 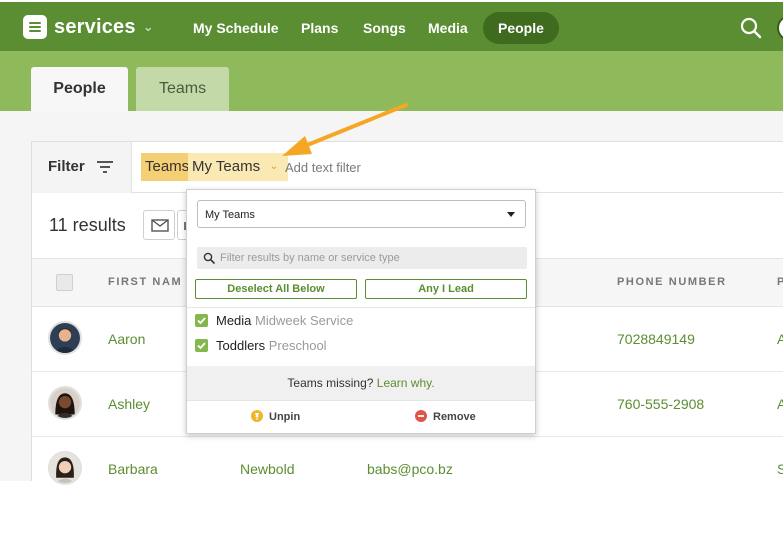 I want to click on team-option-label: Toddlers Preschool, so click(x=271, y=345).